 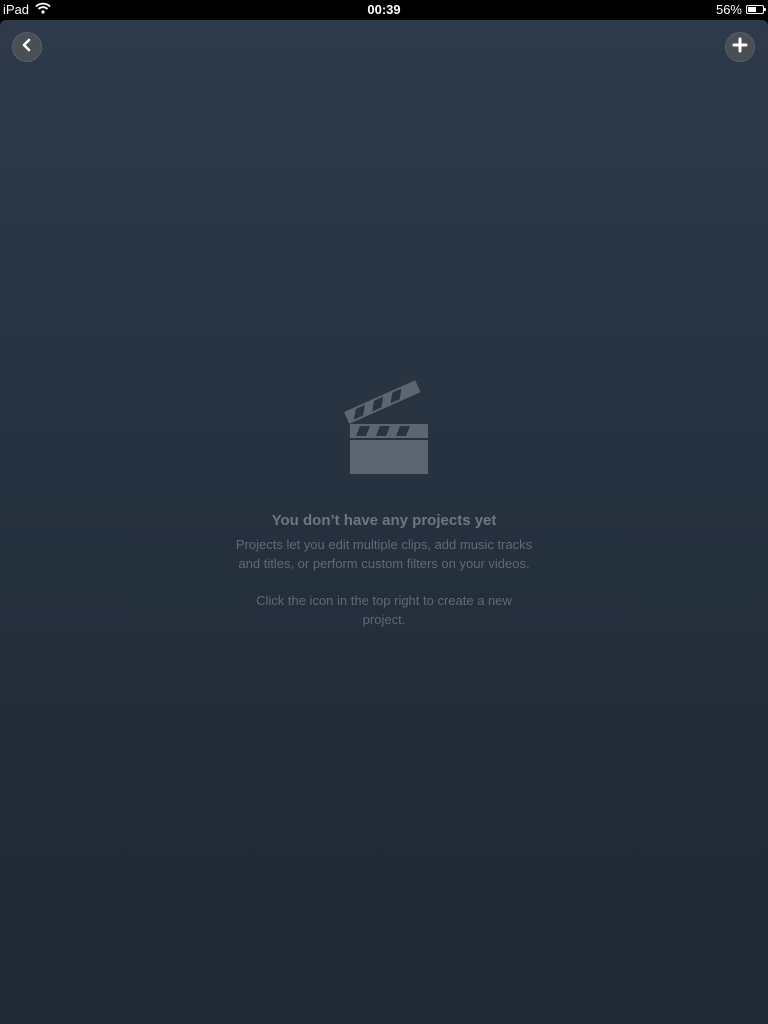 What do you see at coordinates (752, 9) in the screenshot?
I see `battery-level` at bounding box center [752, 9].